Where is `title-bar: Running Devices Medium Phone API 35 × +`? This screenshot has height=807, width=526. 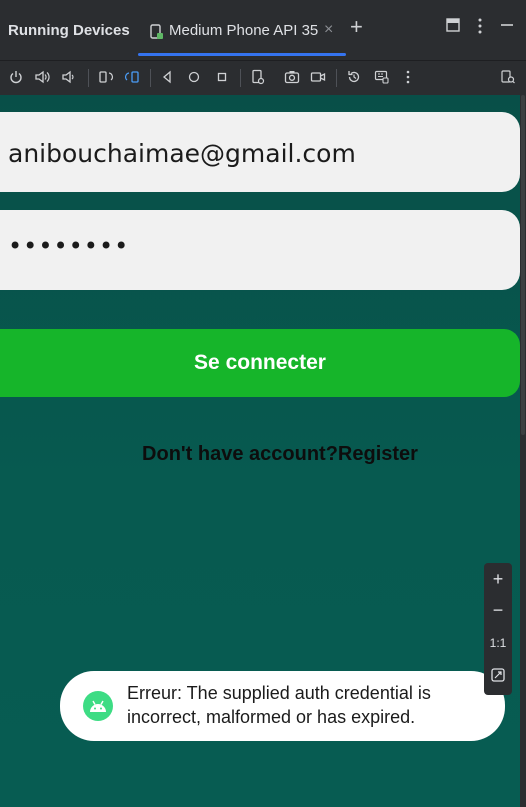 title-bar: Running Devices Medium Phone API 35 × + is located at coordinates (263, 29).